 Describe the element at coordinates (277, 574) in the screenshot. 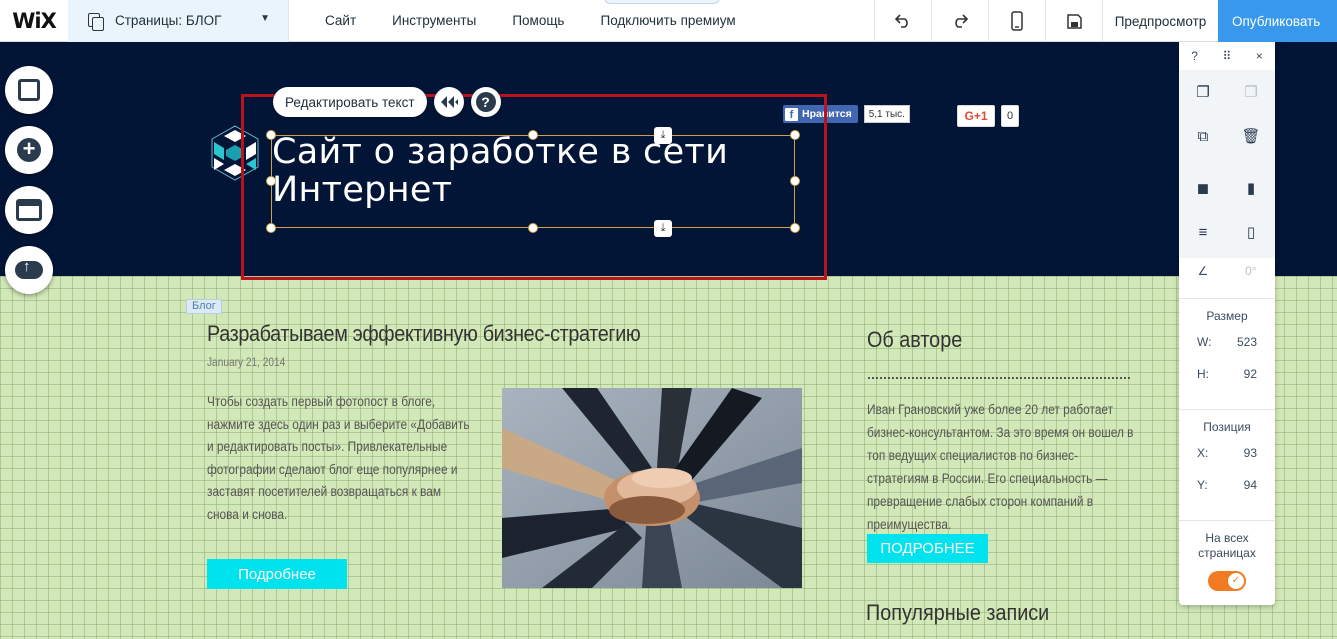

I see `post-read-more-button: Подробнее` at that location.